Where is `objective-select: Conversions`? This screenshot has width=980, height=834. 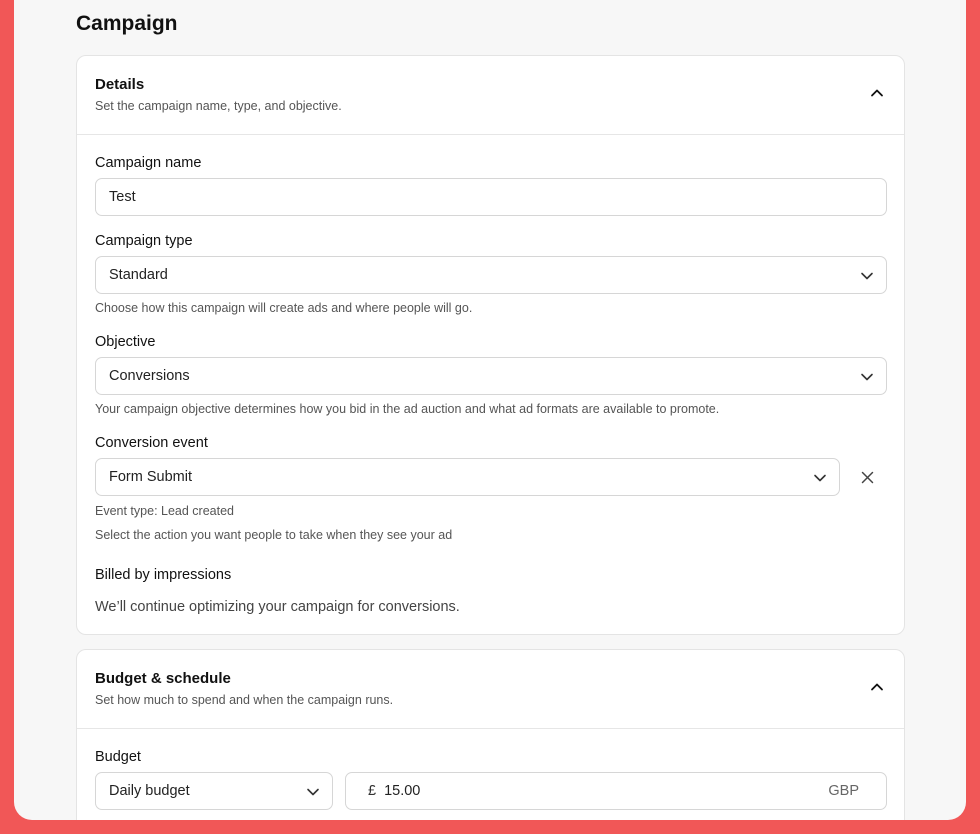 objective-select: Conversions is located at coordinates (491, 376).